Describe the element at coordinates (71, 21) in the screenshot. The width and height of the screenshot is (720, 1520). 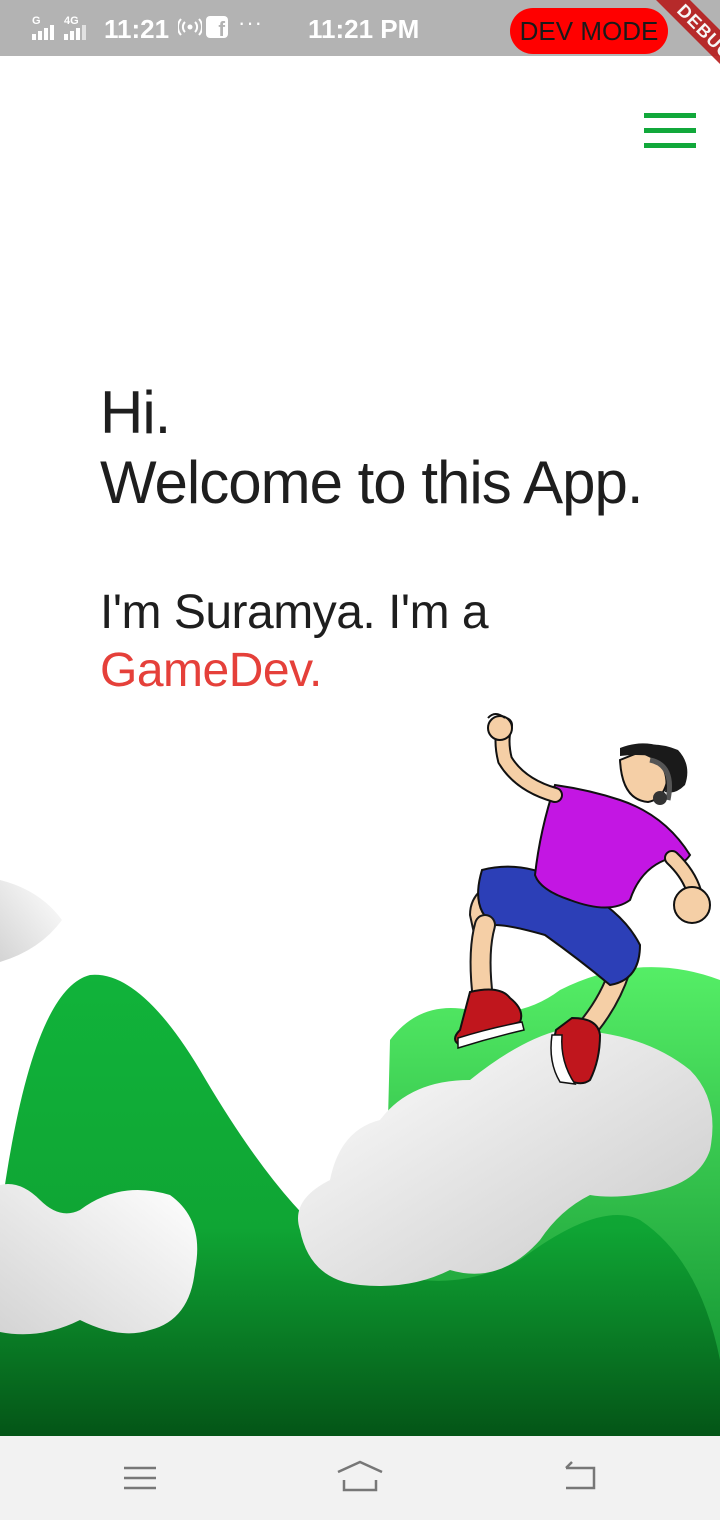
I see `svg-text: 4G` at that location.